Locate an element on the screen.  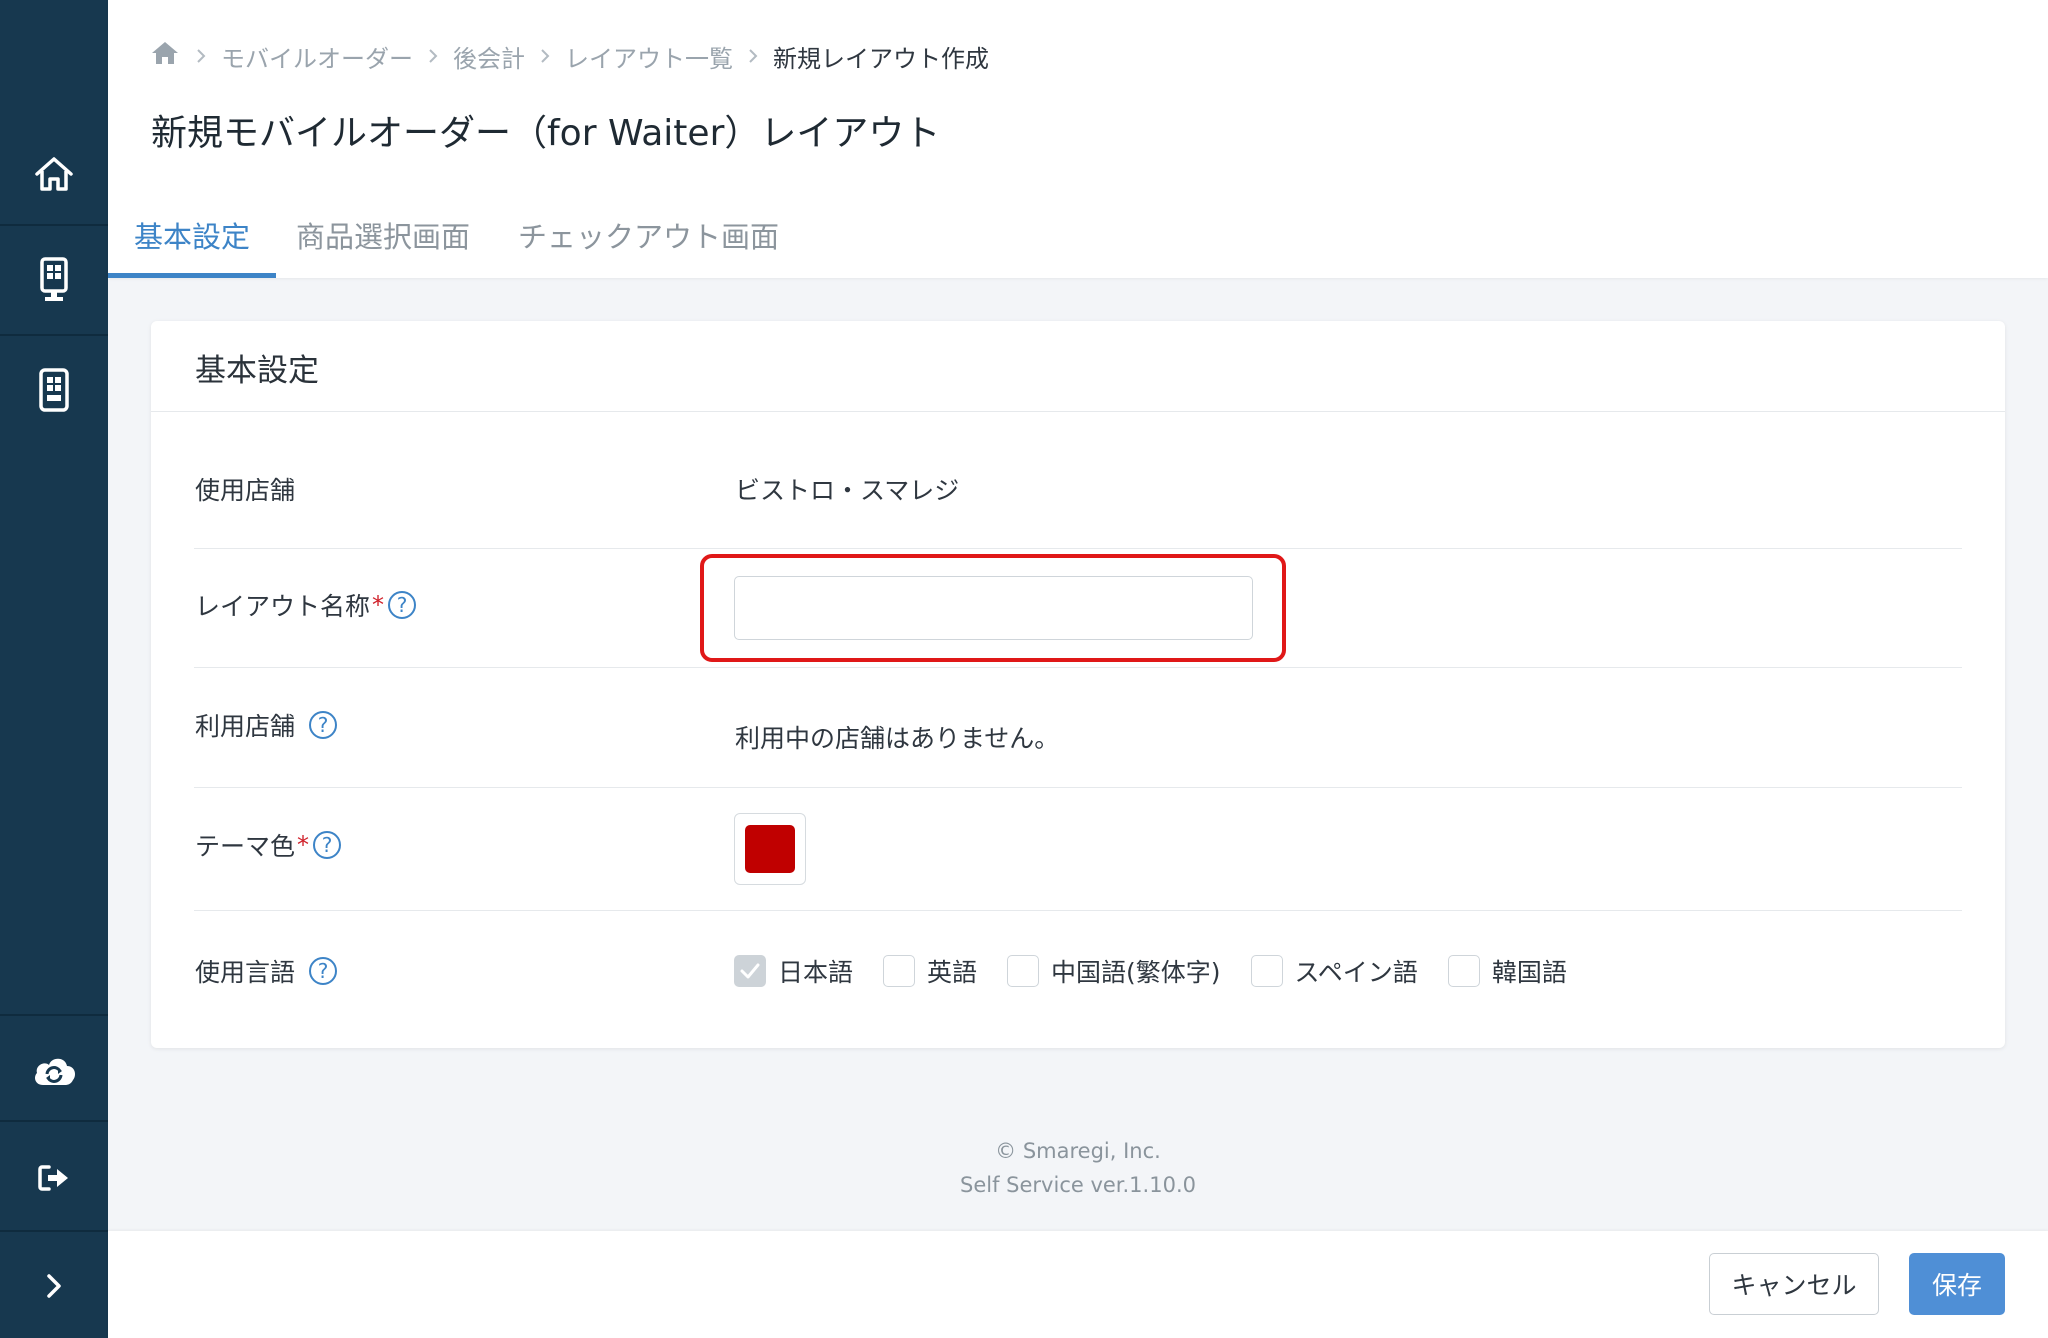
logout-icon is located at coordinates (54, 1178).